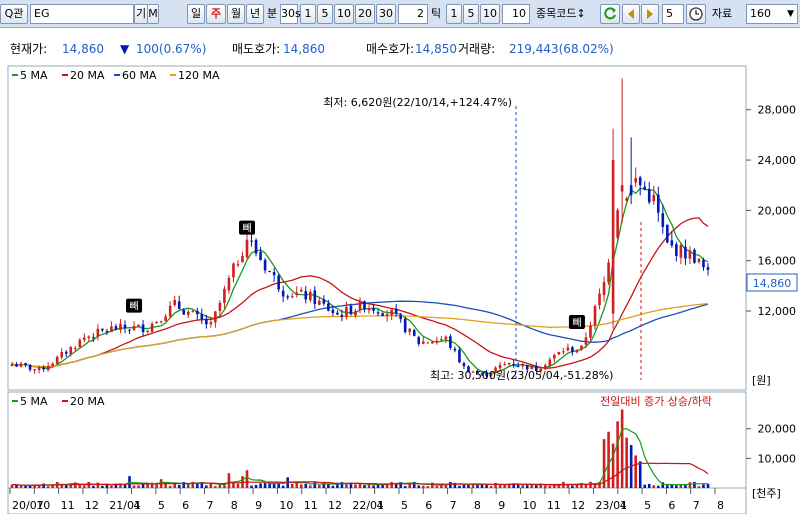 The height and width of the screenshot is (514, 800). I want to click on volume-tick-label: 10,000, so click(777, 458).